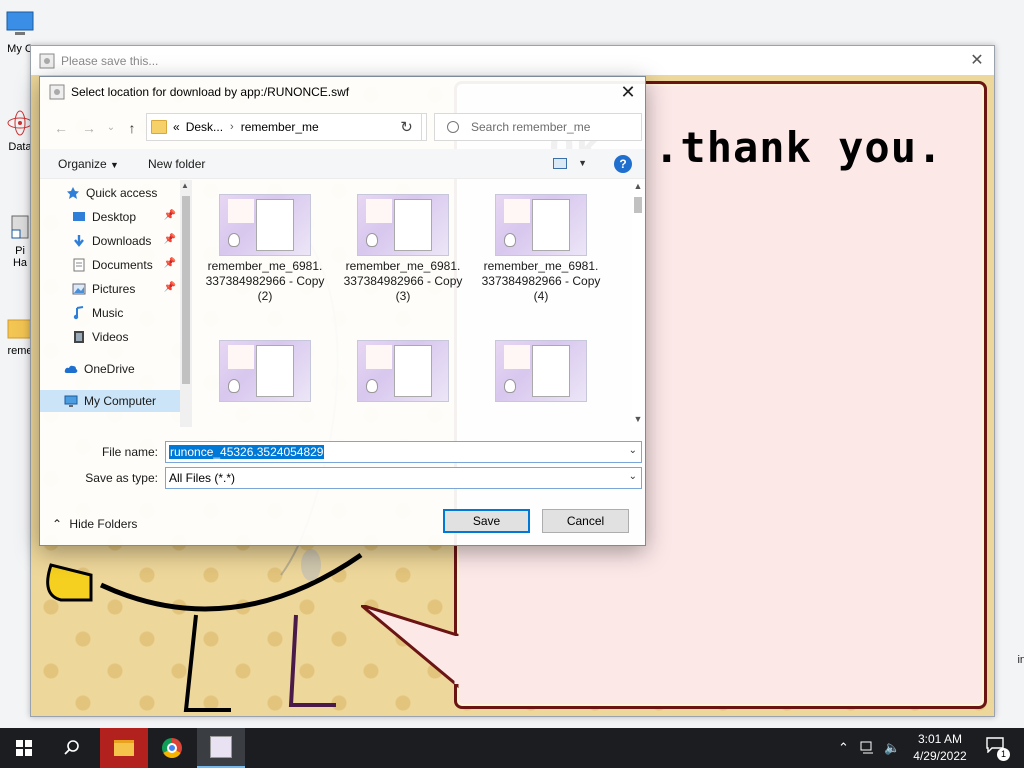  I want to click on chrome-icon, so click(172, 748).